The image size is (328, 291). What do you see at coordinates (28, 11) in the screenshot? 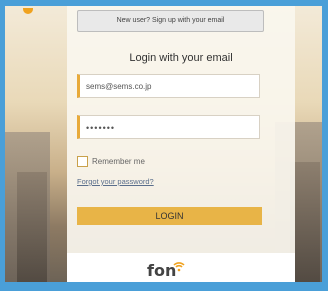
I see `brand-mark-icon` at bounding box center [28, 11].